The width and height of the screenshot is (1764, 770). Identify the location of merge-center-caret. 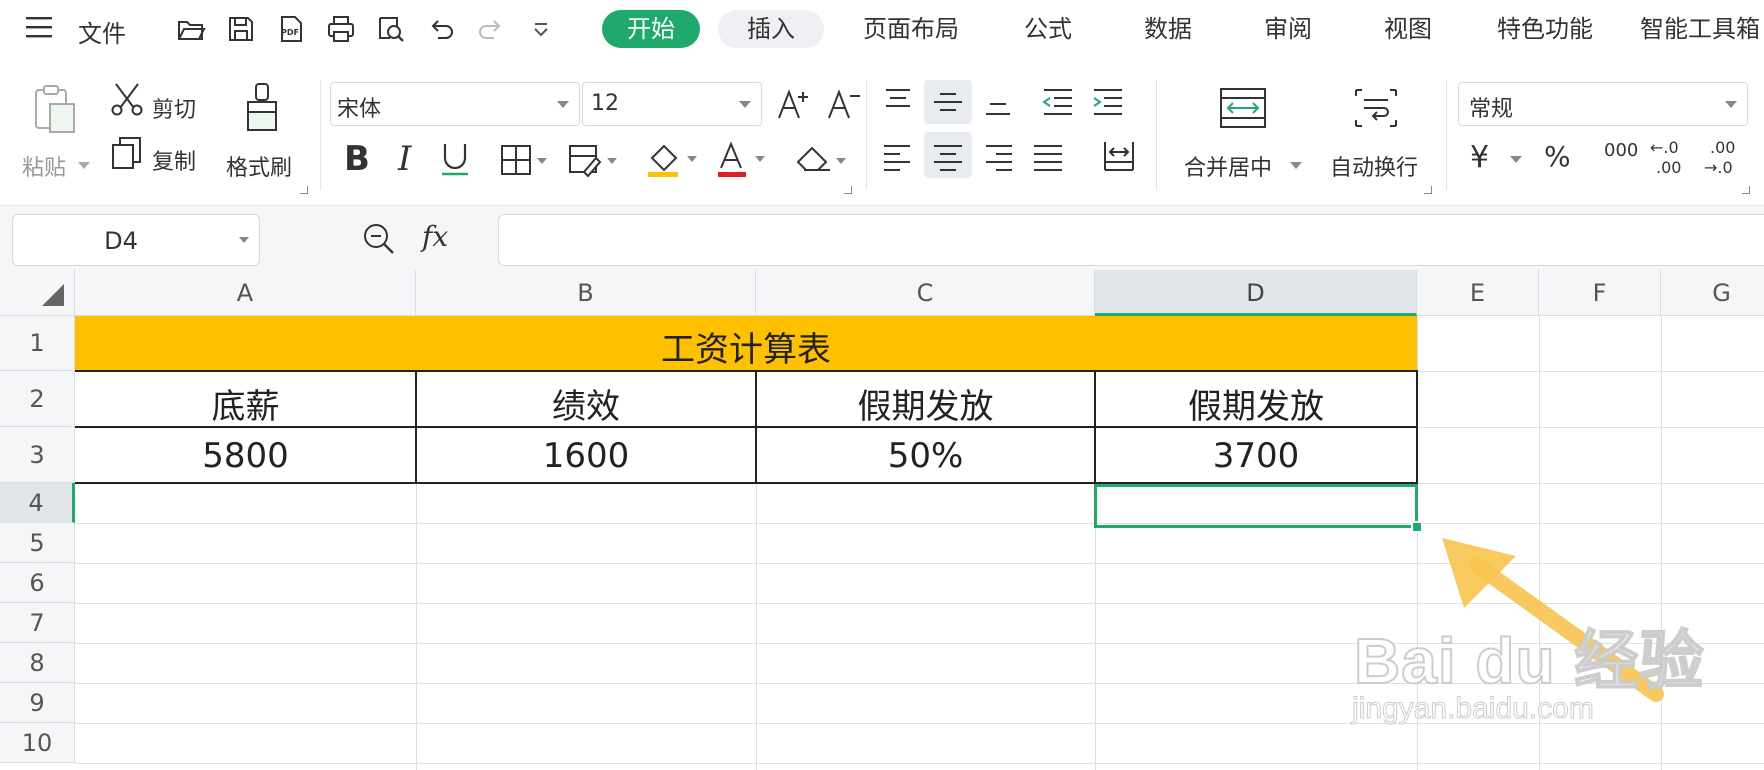
(1296, 165).